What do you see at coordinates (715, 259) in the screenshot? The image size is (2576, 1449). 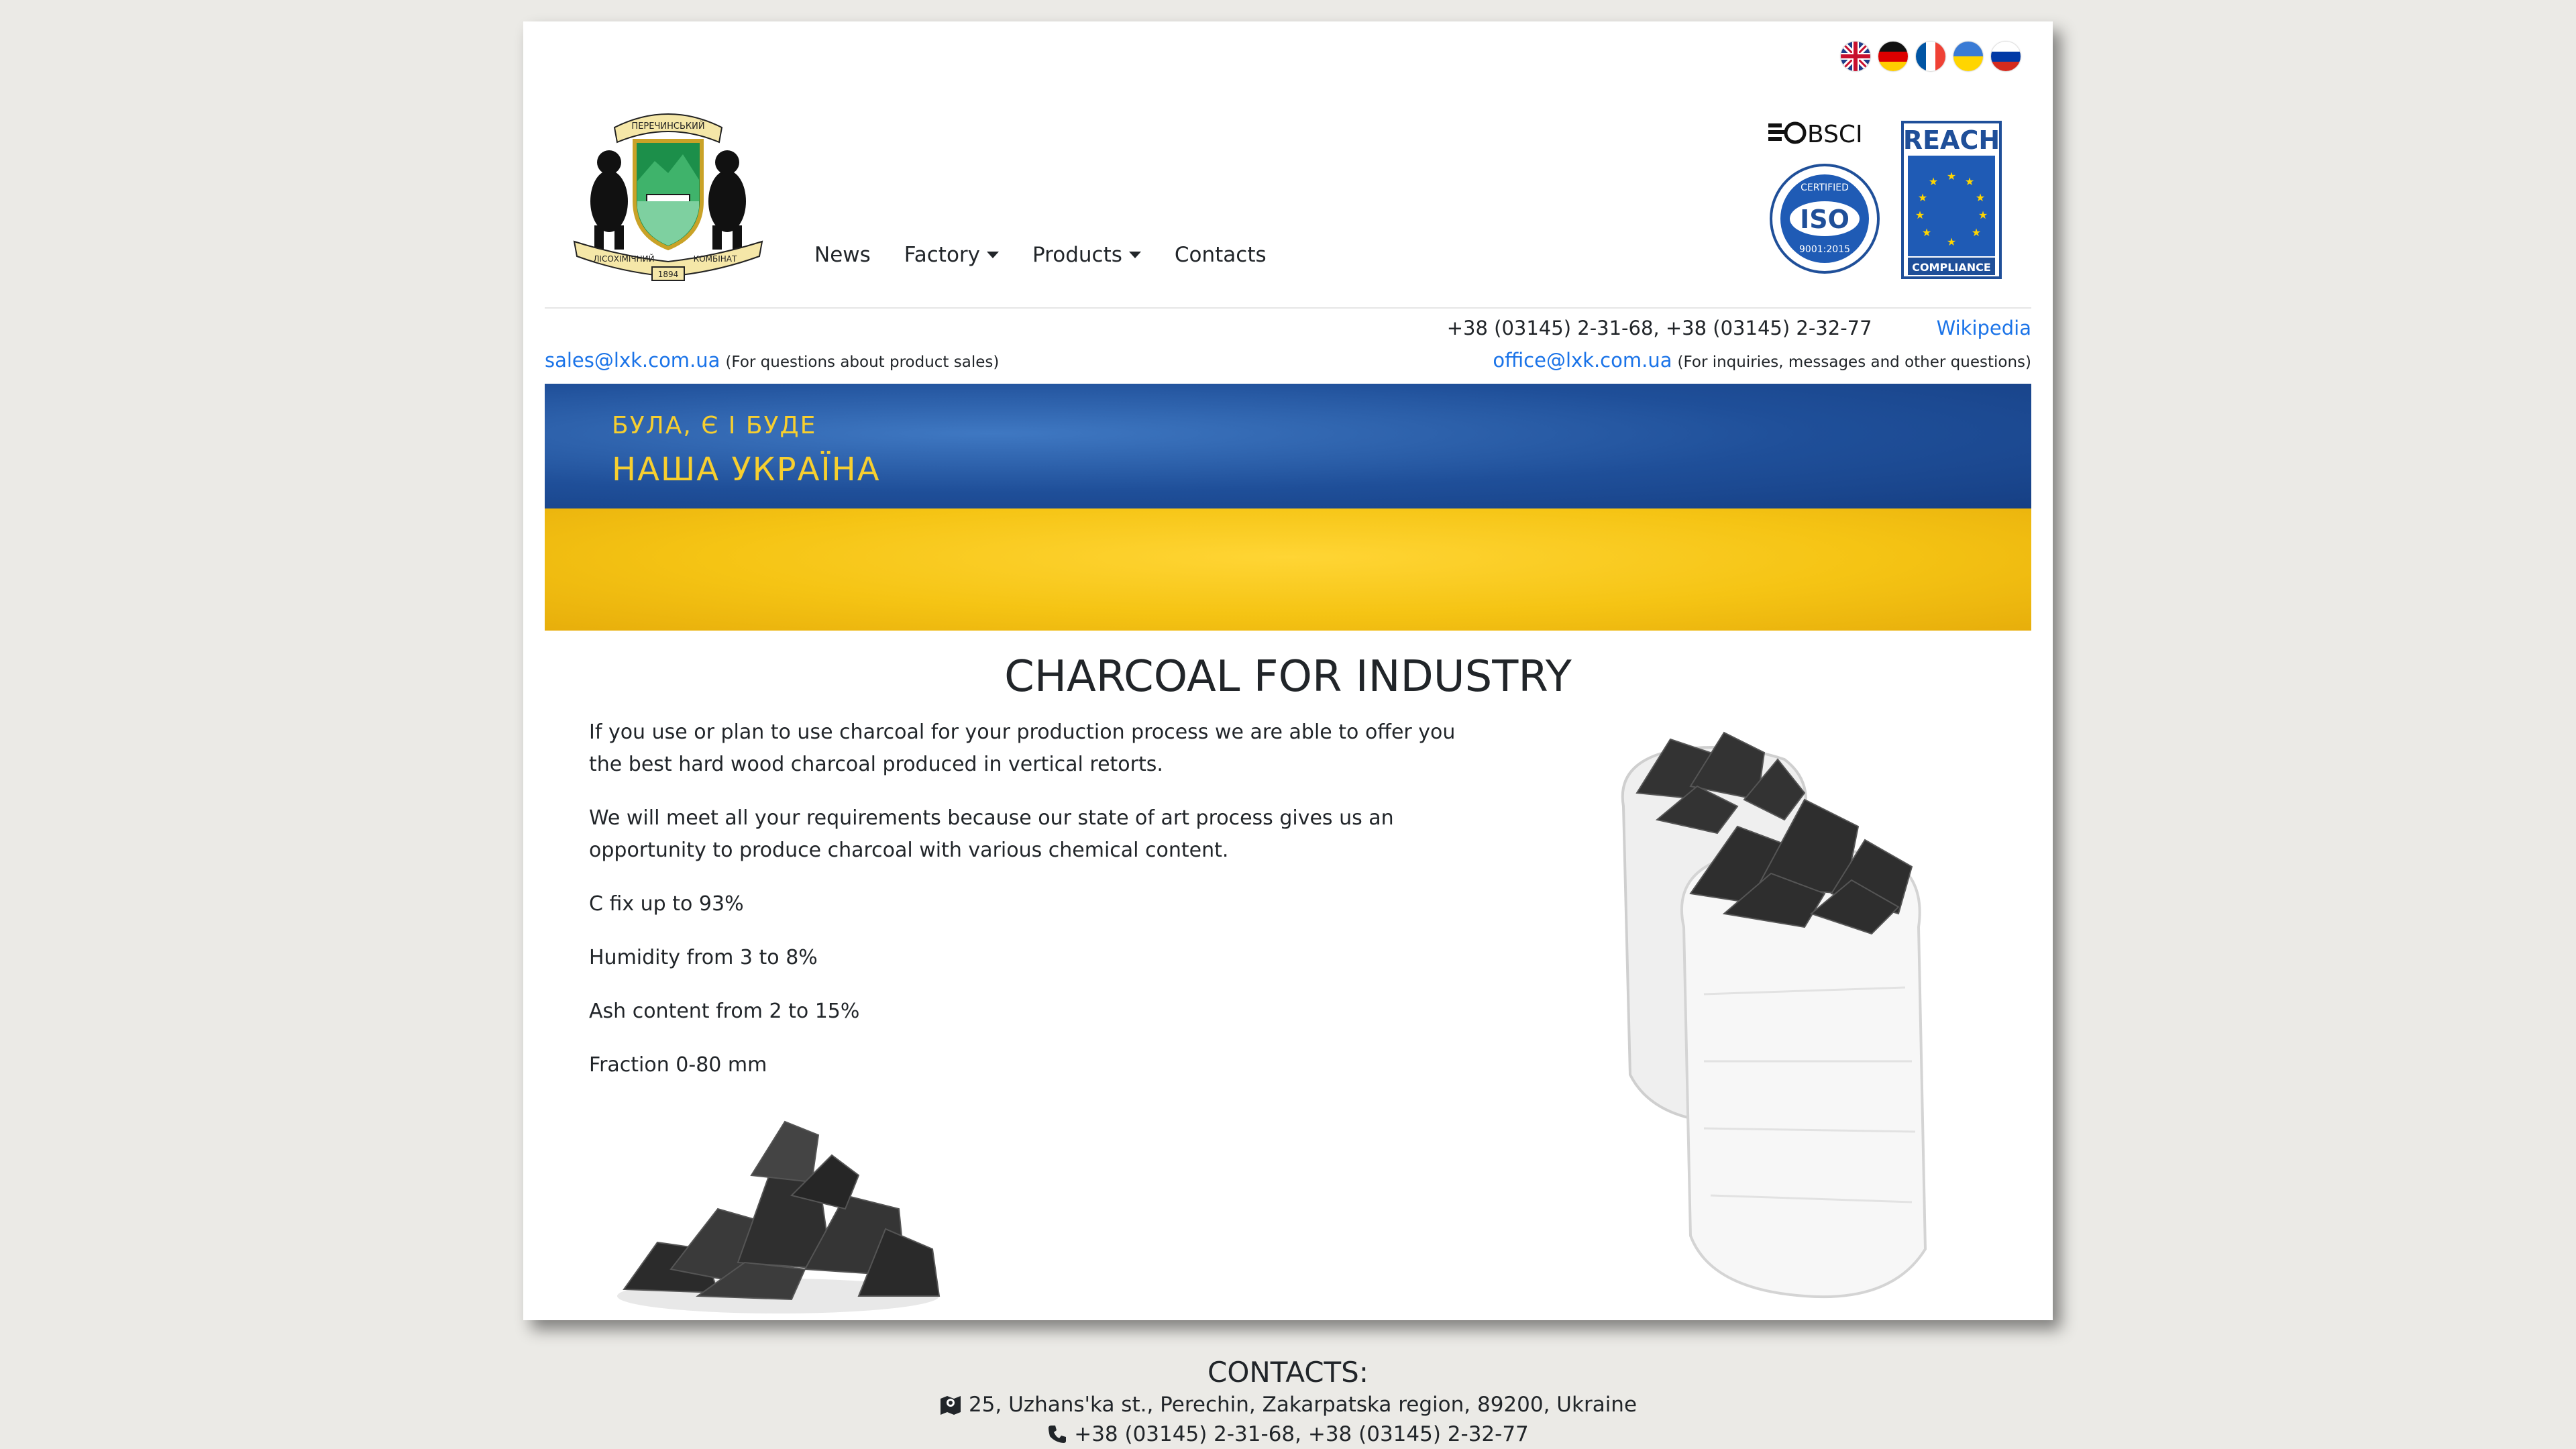 I see `logo-bottom-right-text: КОМБІНАТ` at bounding box center [715, 259].